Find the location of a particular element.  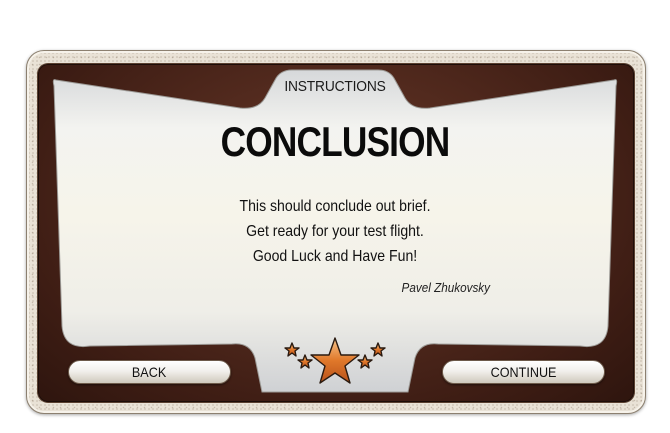

message-line: Get ready for your test flight. is located at coordinates (335, 231).